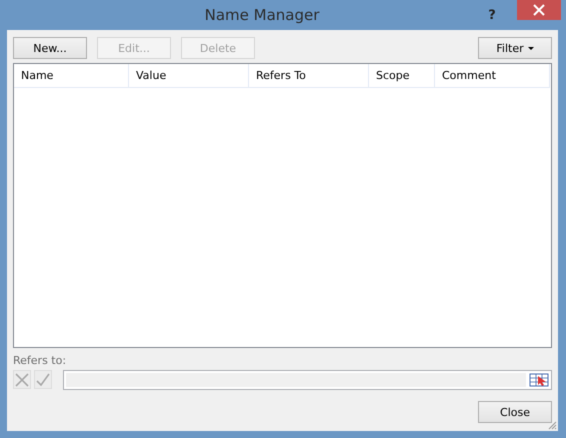 The height and width of the screenshot is (438, 566). I want to click on range-select-icon, so click(539, 379).